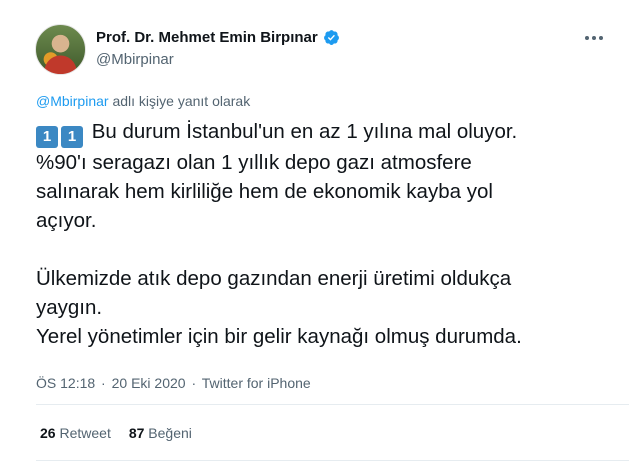 The height and width of the screenshot is (464, 629). I want to click on author-name-row: Prof. Dr. Mehmet Emin Birpınar, so click(218, 37).